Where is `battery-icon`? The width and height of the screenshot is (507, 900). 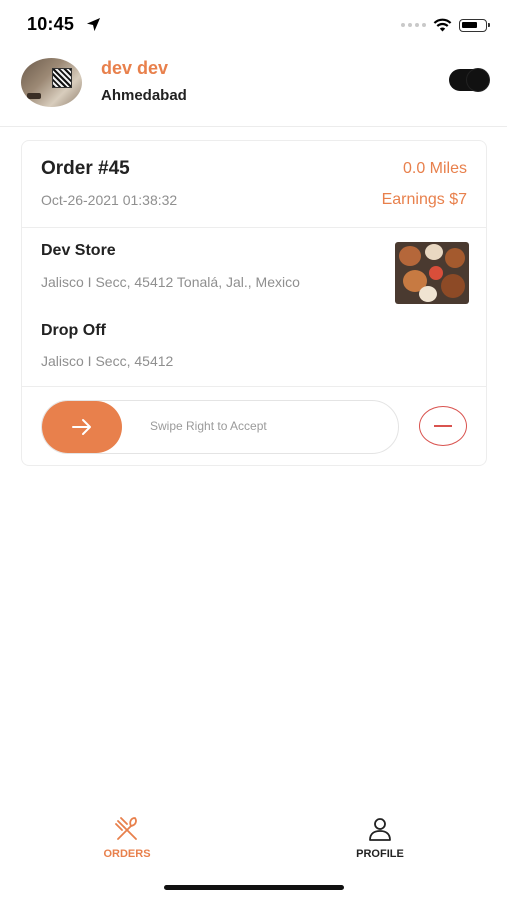 battery-icon is located at coordinates (474, 25).